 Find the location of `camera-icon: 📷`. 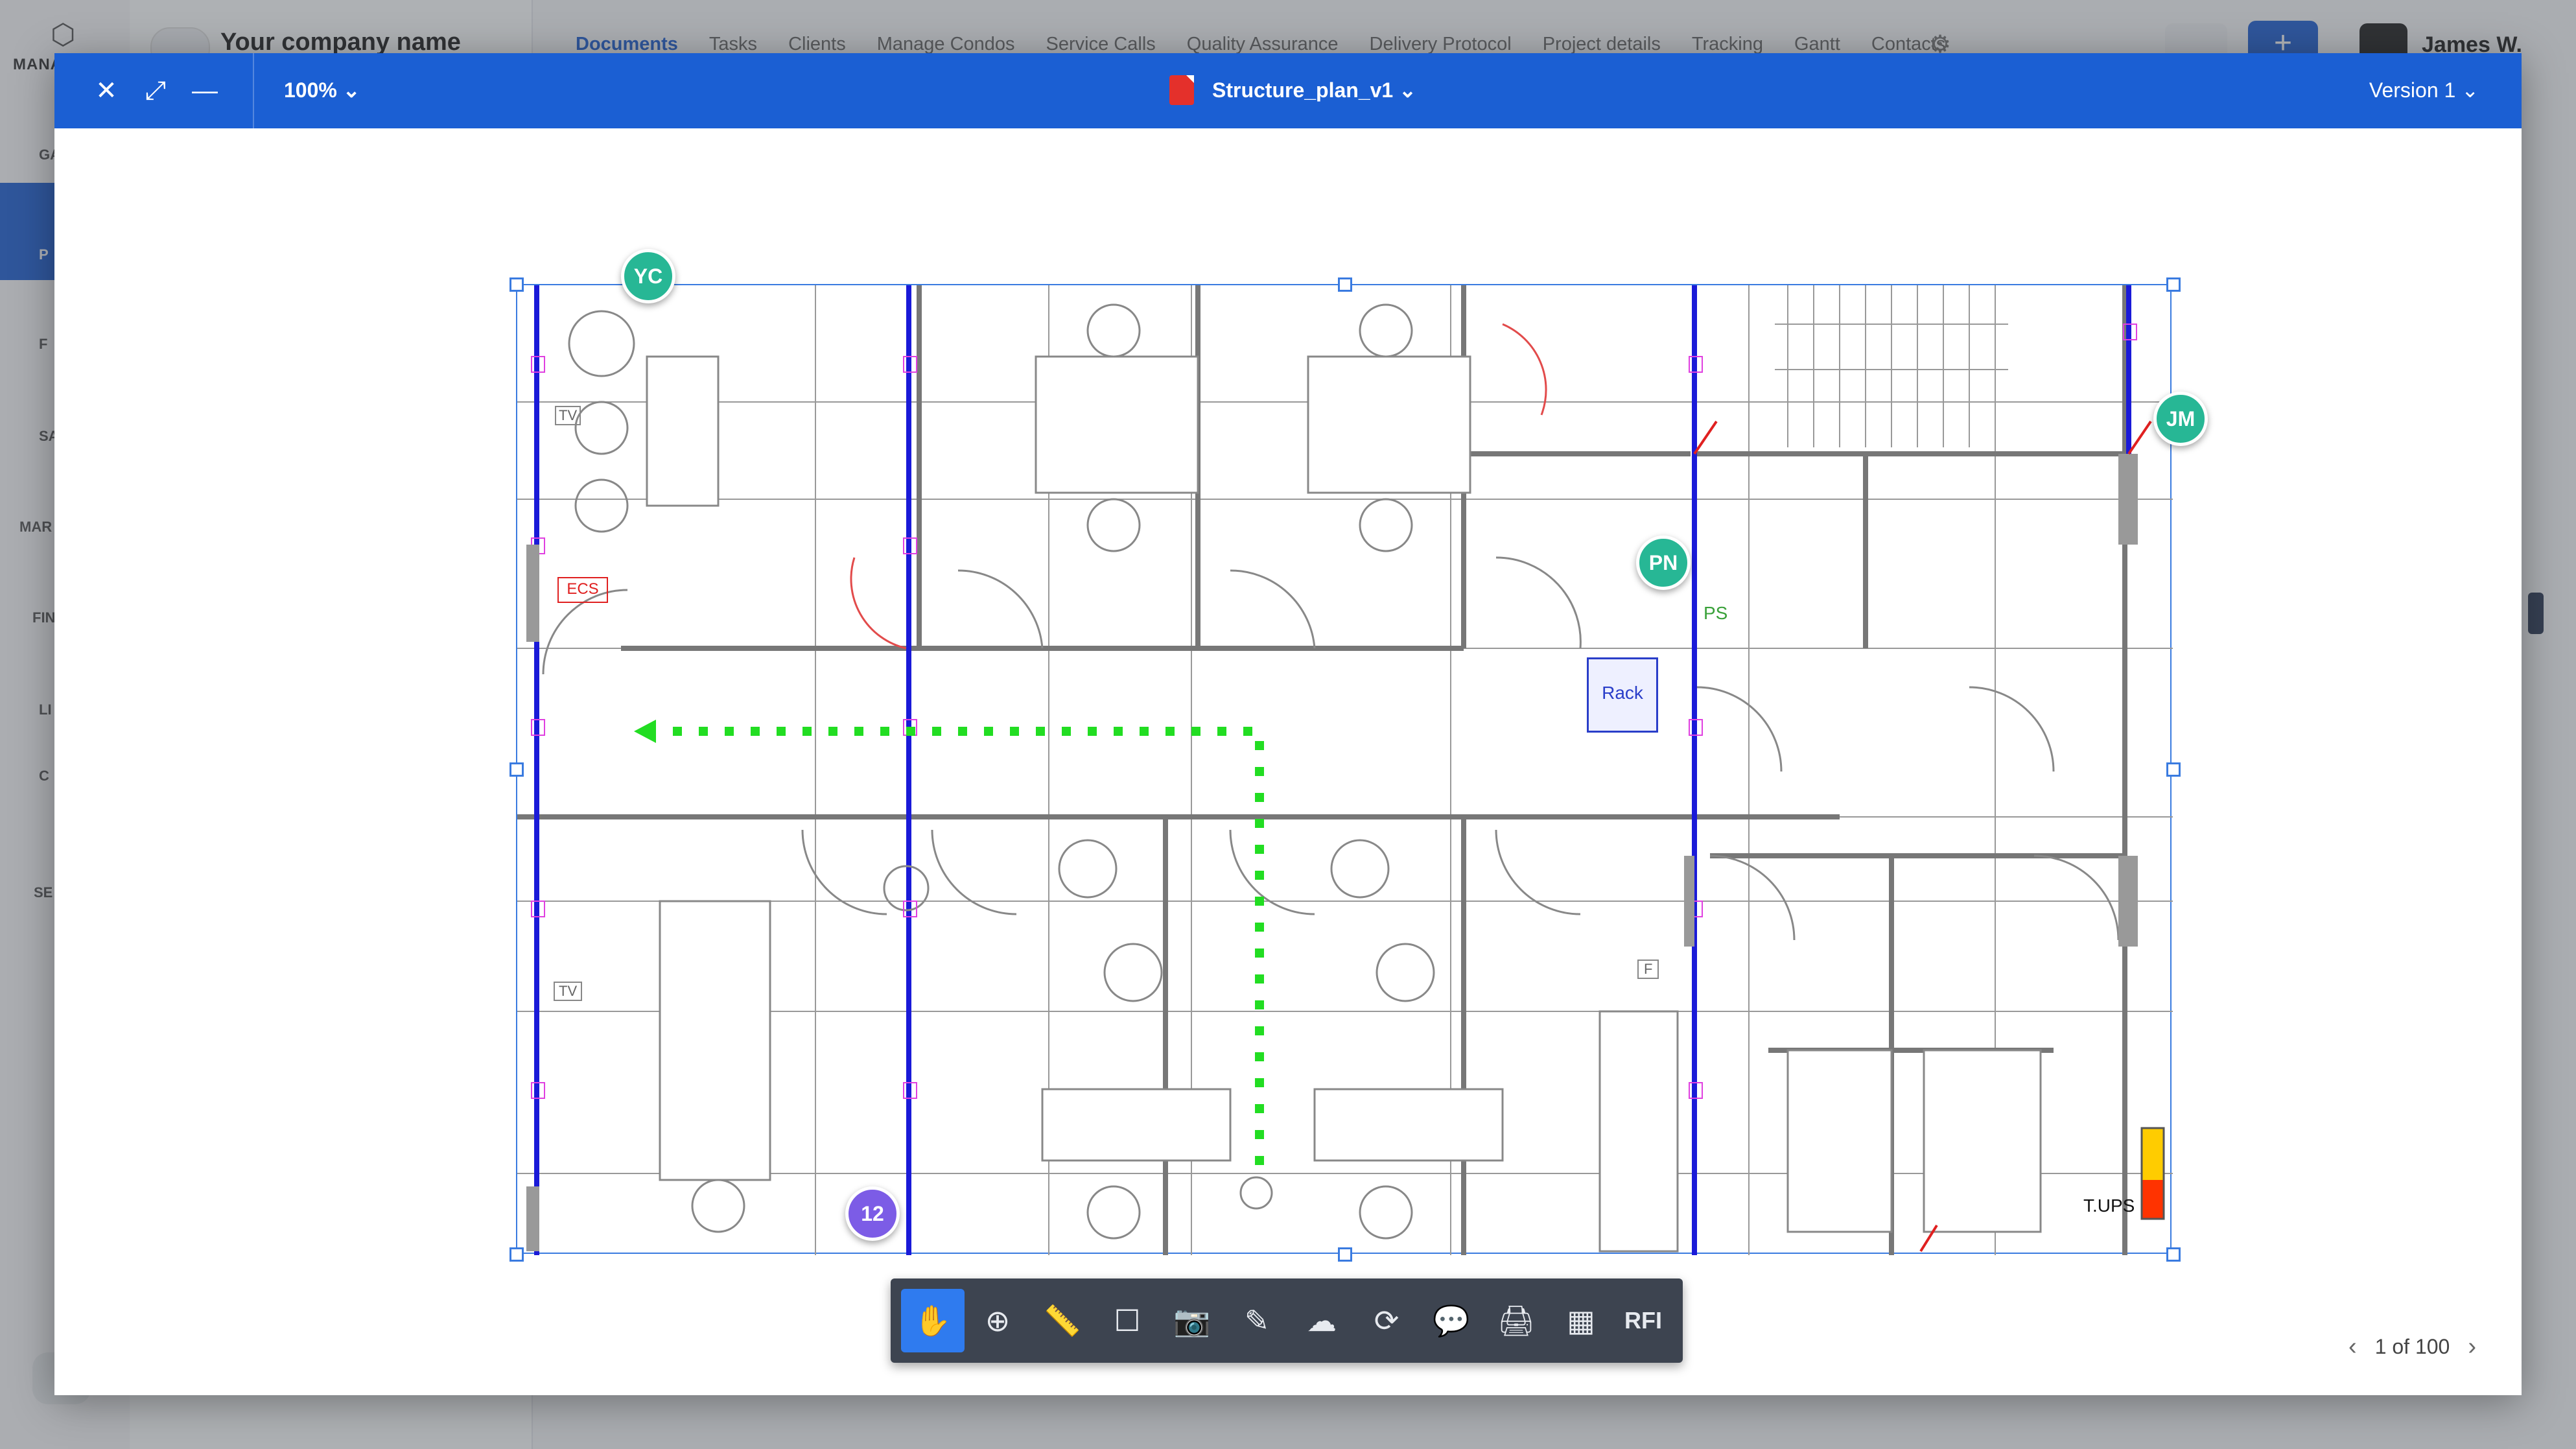

camera-icon: 📷 is located at coordinates (1192, 1320).